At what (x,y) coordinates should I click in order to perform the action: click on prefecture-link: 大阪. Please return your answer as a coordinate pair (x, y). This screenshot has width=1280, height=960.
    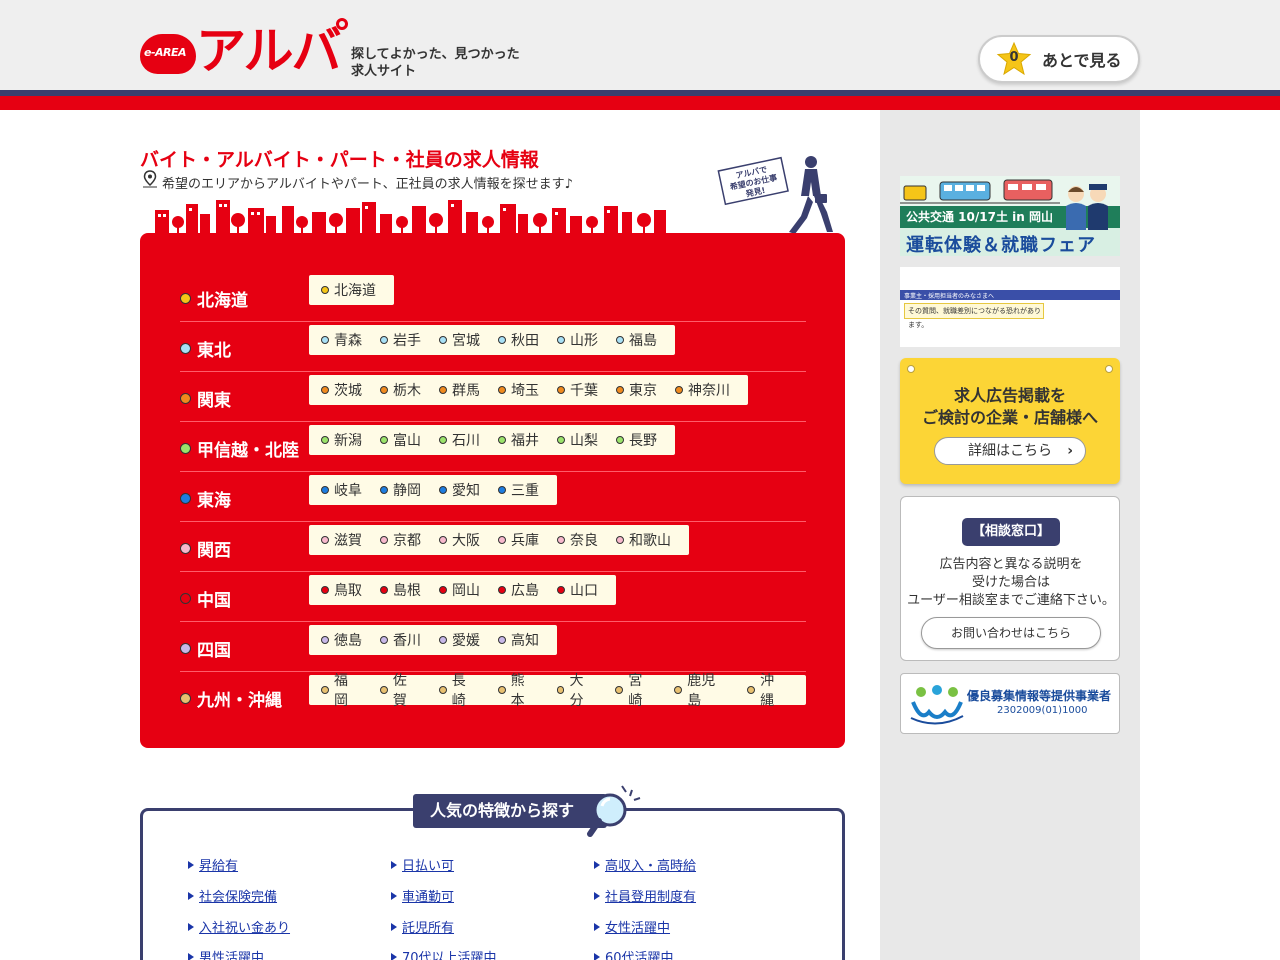
    Looking at the image, I should click on (459, 540).